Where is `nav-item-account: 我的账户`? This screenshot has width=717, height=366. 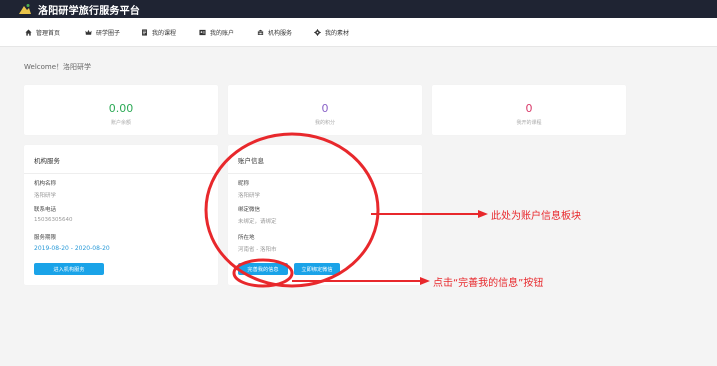 nav-item-account: 我的账户 is located at coordinates (216, 32).